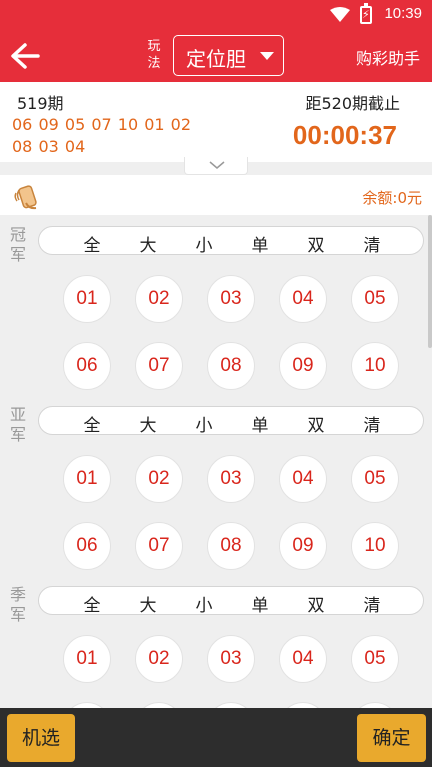 The image size is (432, 767). I want to click on bottom-action-bar: 机选 确定, so click(216, 737).